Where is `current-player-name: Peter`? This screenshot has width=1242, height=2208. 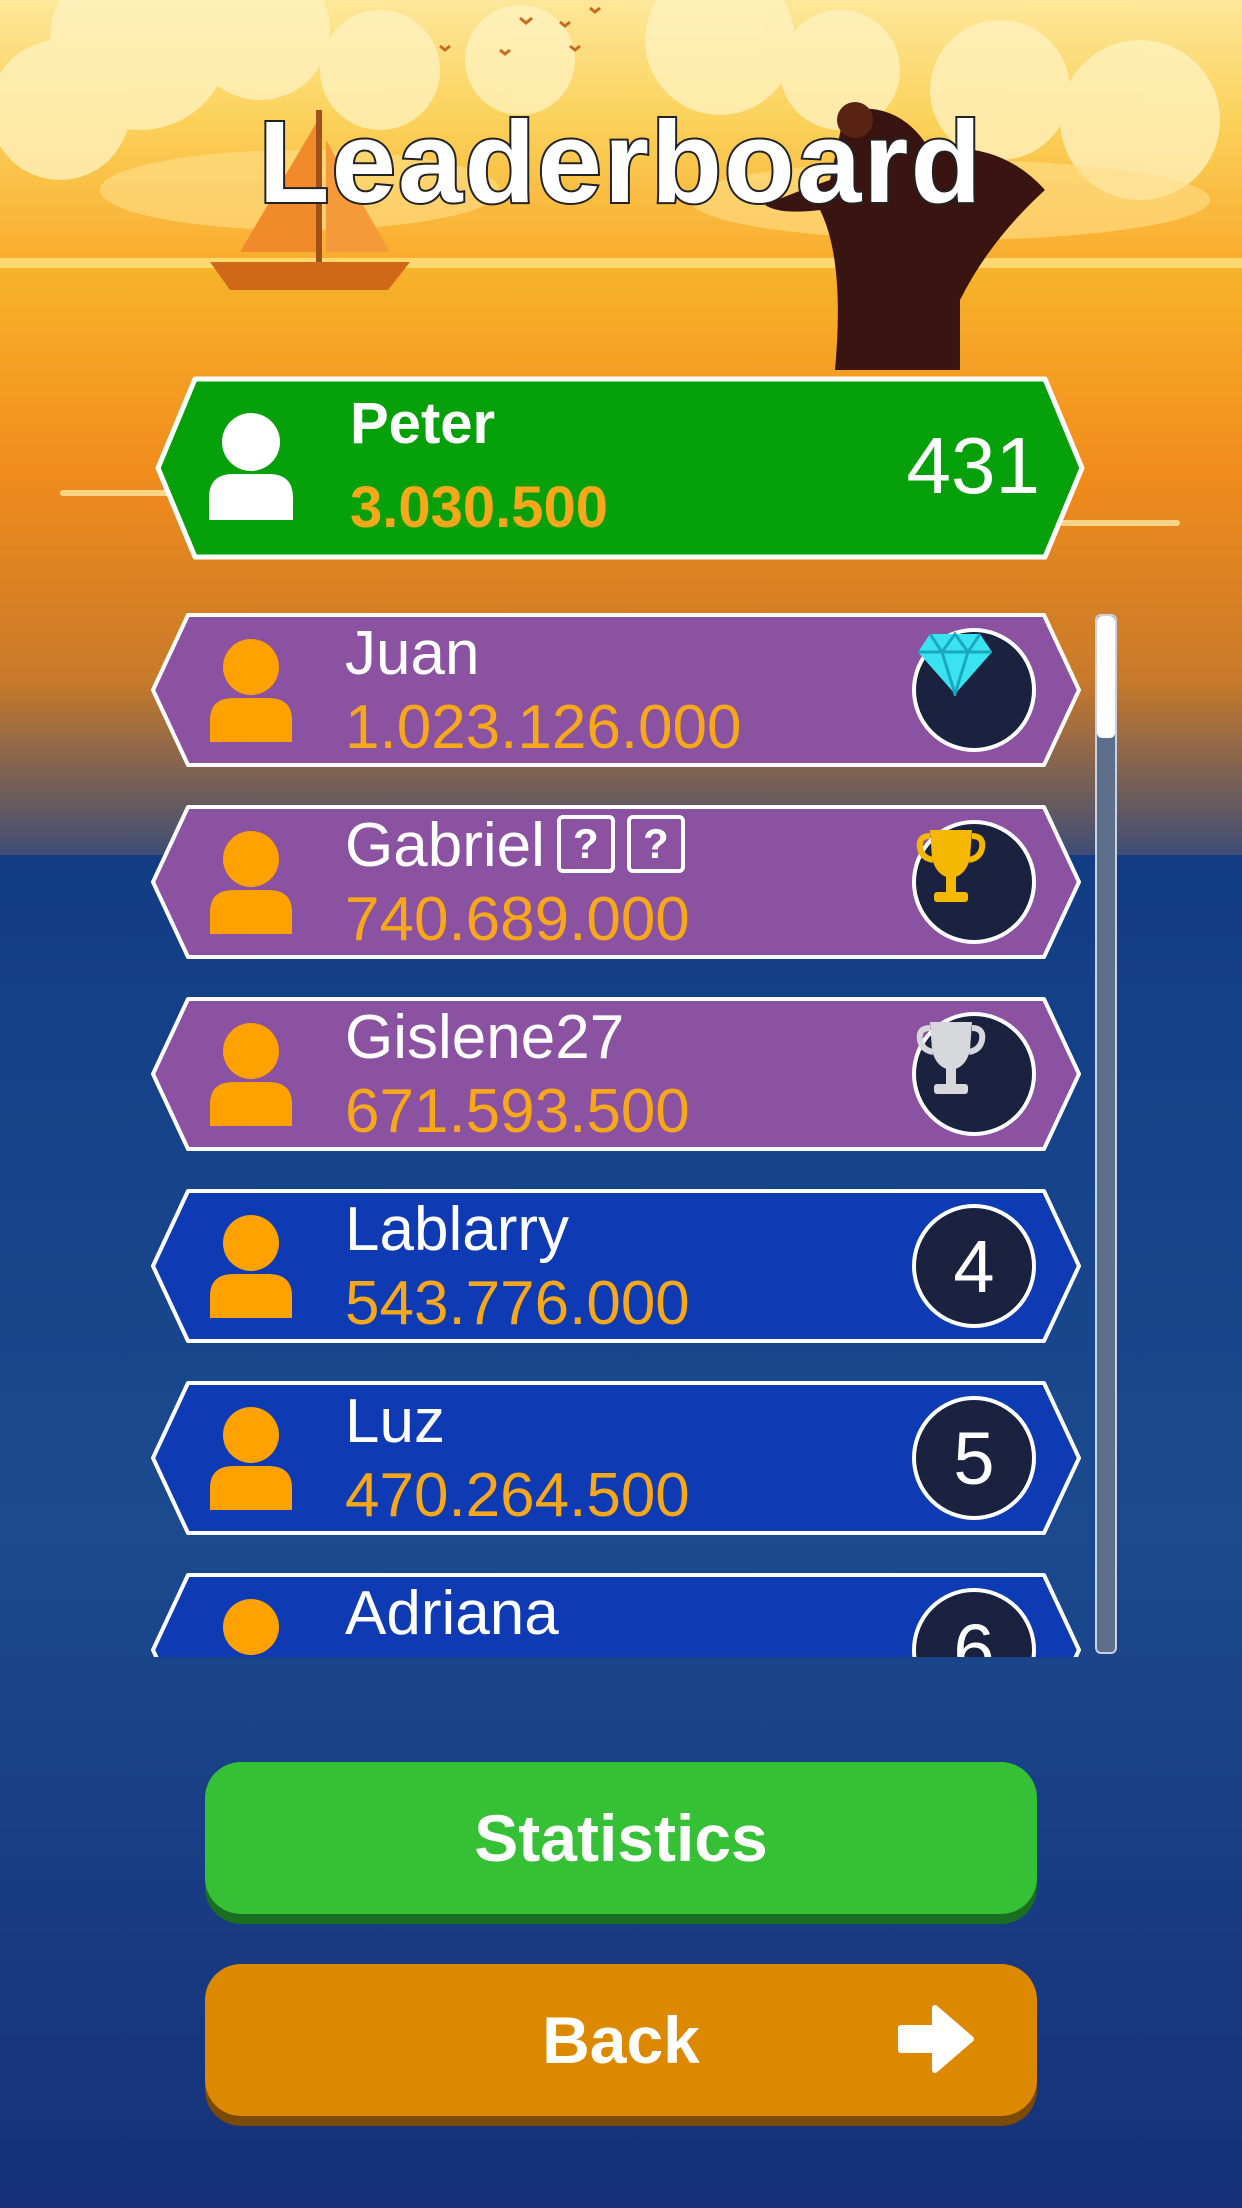 current-player-name: Peter is located at coordinates (423, 423).